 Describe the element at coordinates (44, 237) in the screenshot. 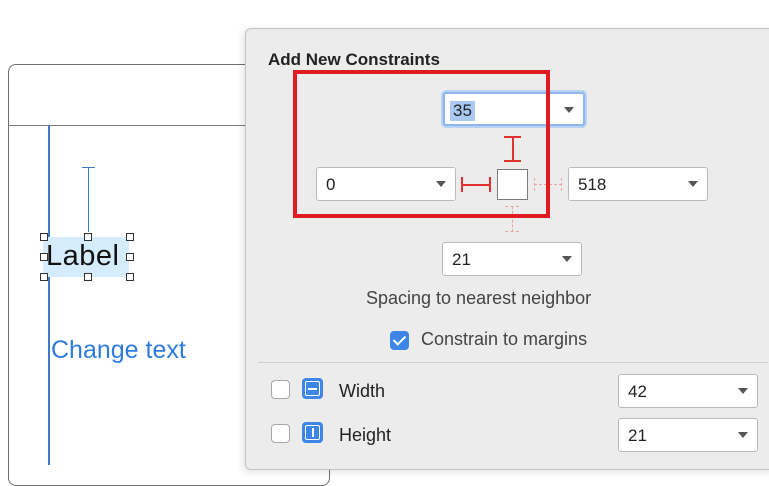

I see `resize-handle-top-left` at that location.